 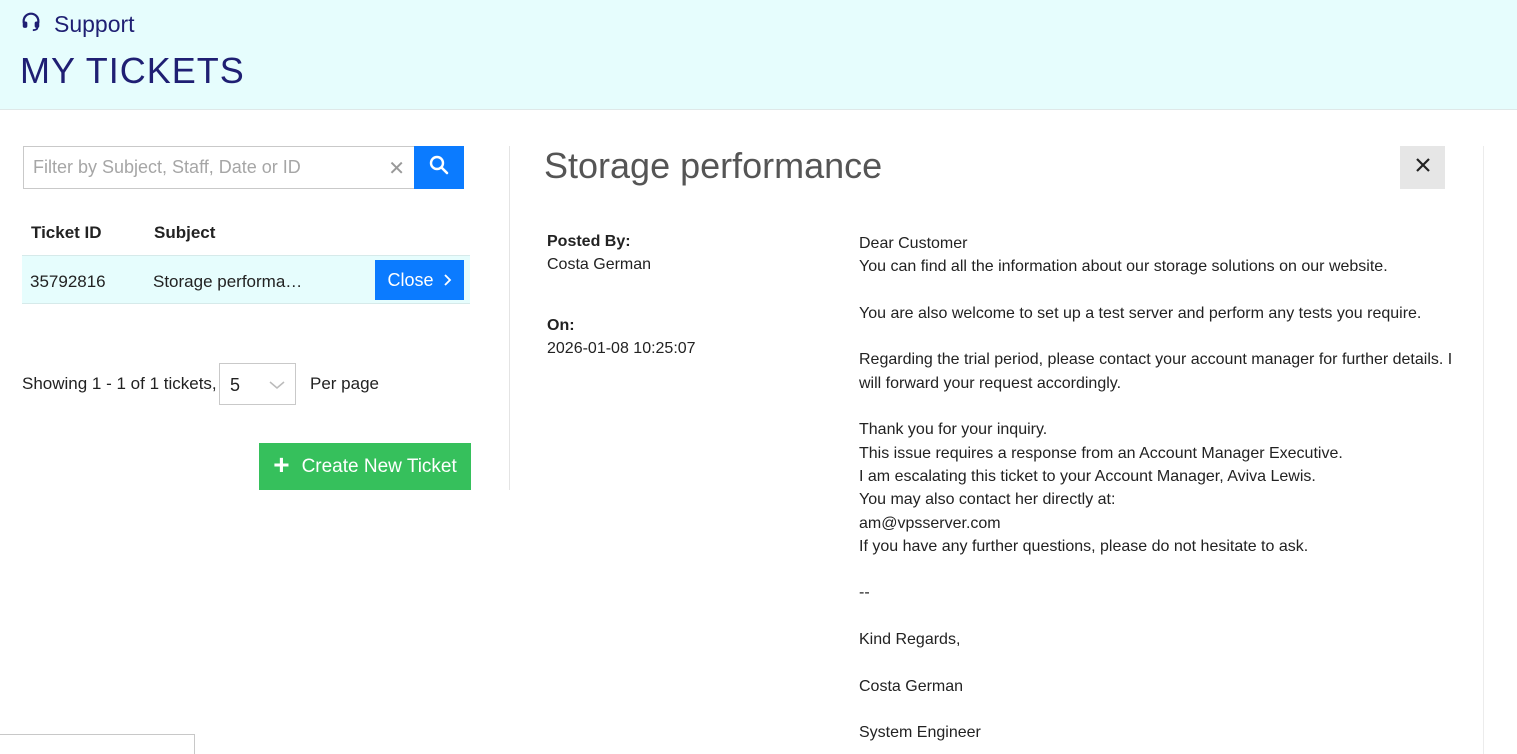 I want to click on search-field: ✕, so click(x=219, y=167).